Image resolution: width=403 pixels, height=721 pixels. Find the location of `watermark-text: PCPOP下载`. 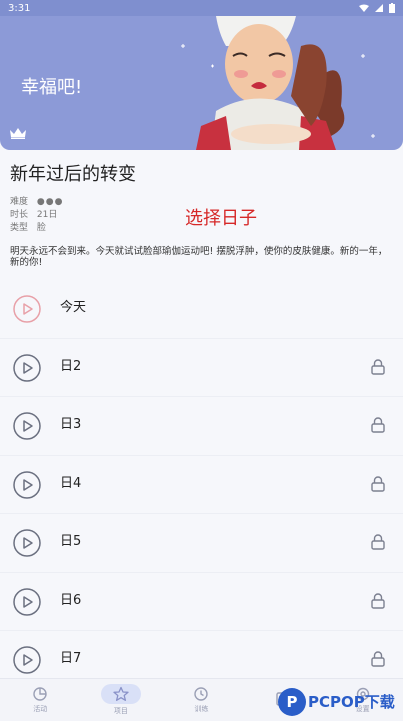

watermark-text: PCPOP下载 is located at coordinates (351, 702).